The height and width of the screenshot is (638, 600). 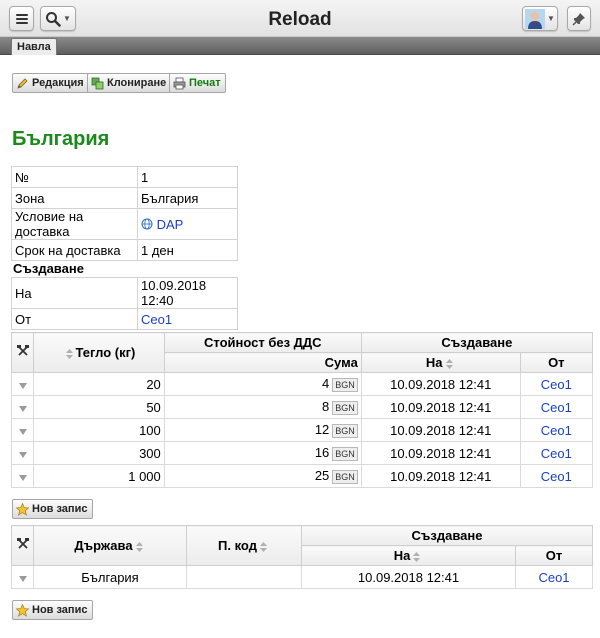 What do you see at coordinates (48, 268) in the screenshot?
I see `created-section-label: Създаване` at bounding box center [48, 268].